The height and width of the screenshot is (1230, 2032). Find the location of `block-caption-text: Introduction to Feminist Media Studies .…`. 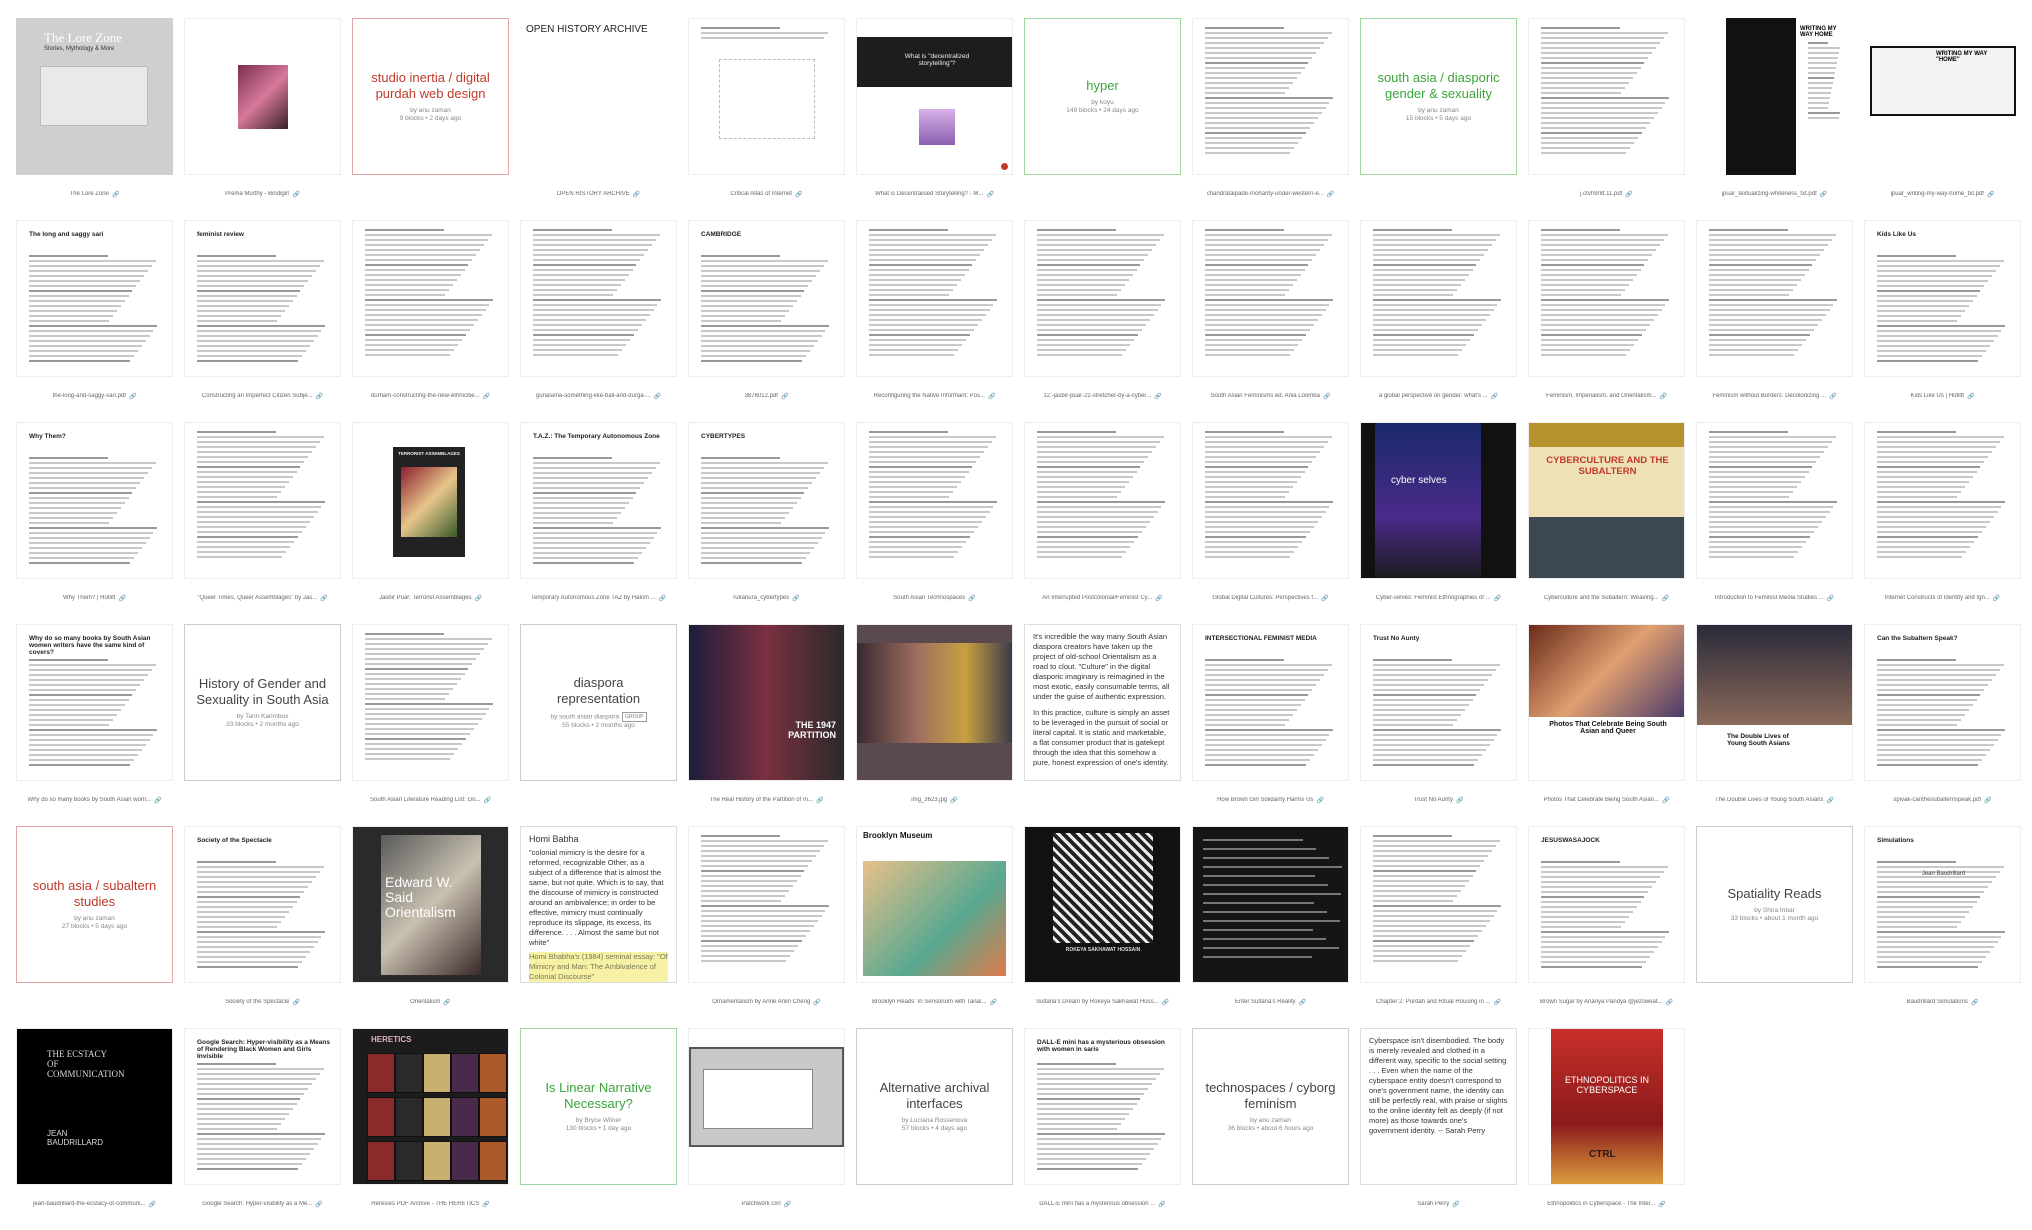

block-caption-text: Introduction to Feminist Media Studies .… is located at coordinates (1769, 598).